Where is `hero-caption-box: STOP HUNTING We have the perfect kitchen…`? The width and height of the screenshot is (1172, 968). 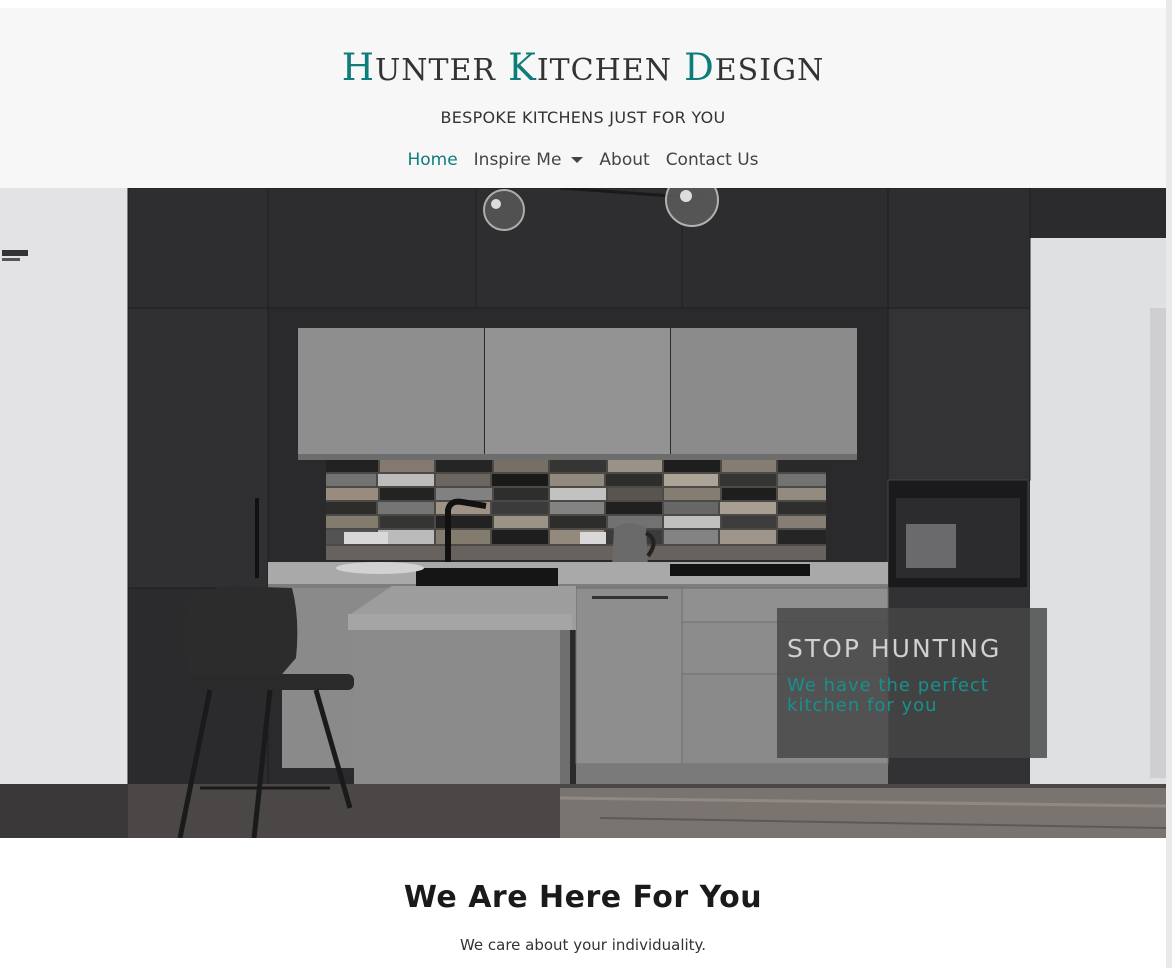 hero-caption-box: STOP HUNTING We have the perfect kitchen… is located at coordinates (912, 683).